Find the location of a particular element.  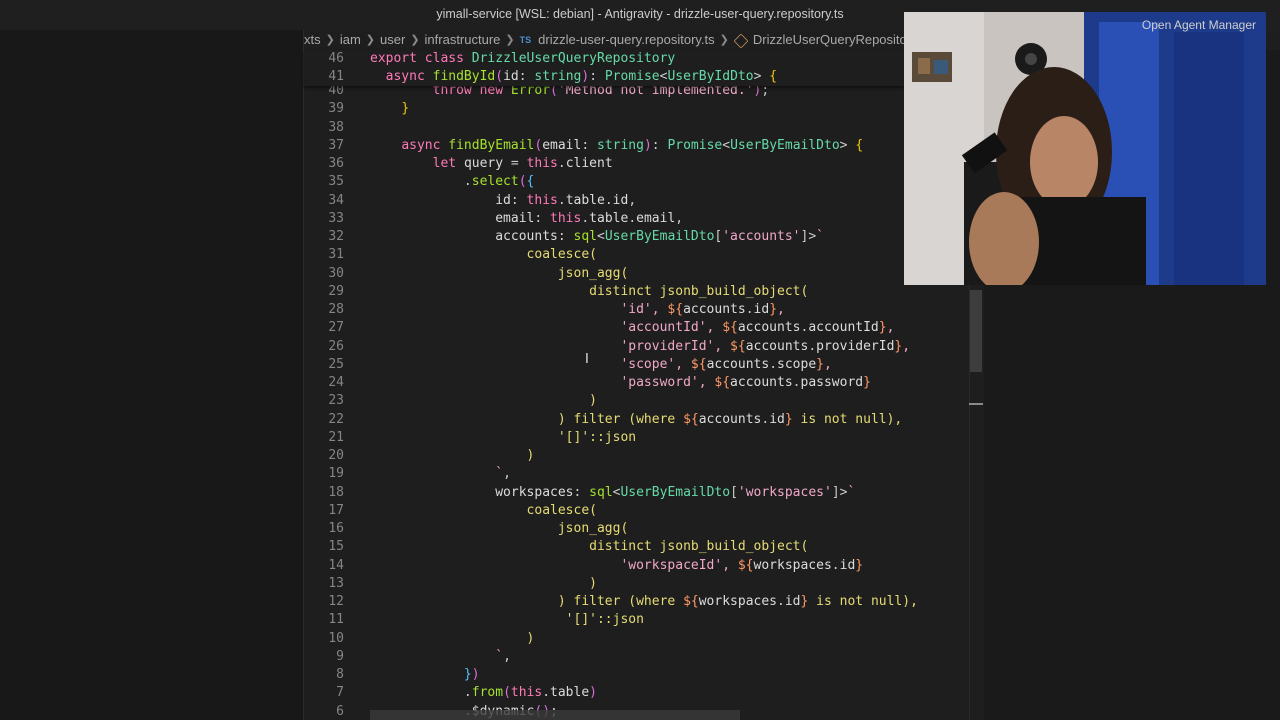

chevron-right-icon: ❯ is located at coordinates (415, 40).